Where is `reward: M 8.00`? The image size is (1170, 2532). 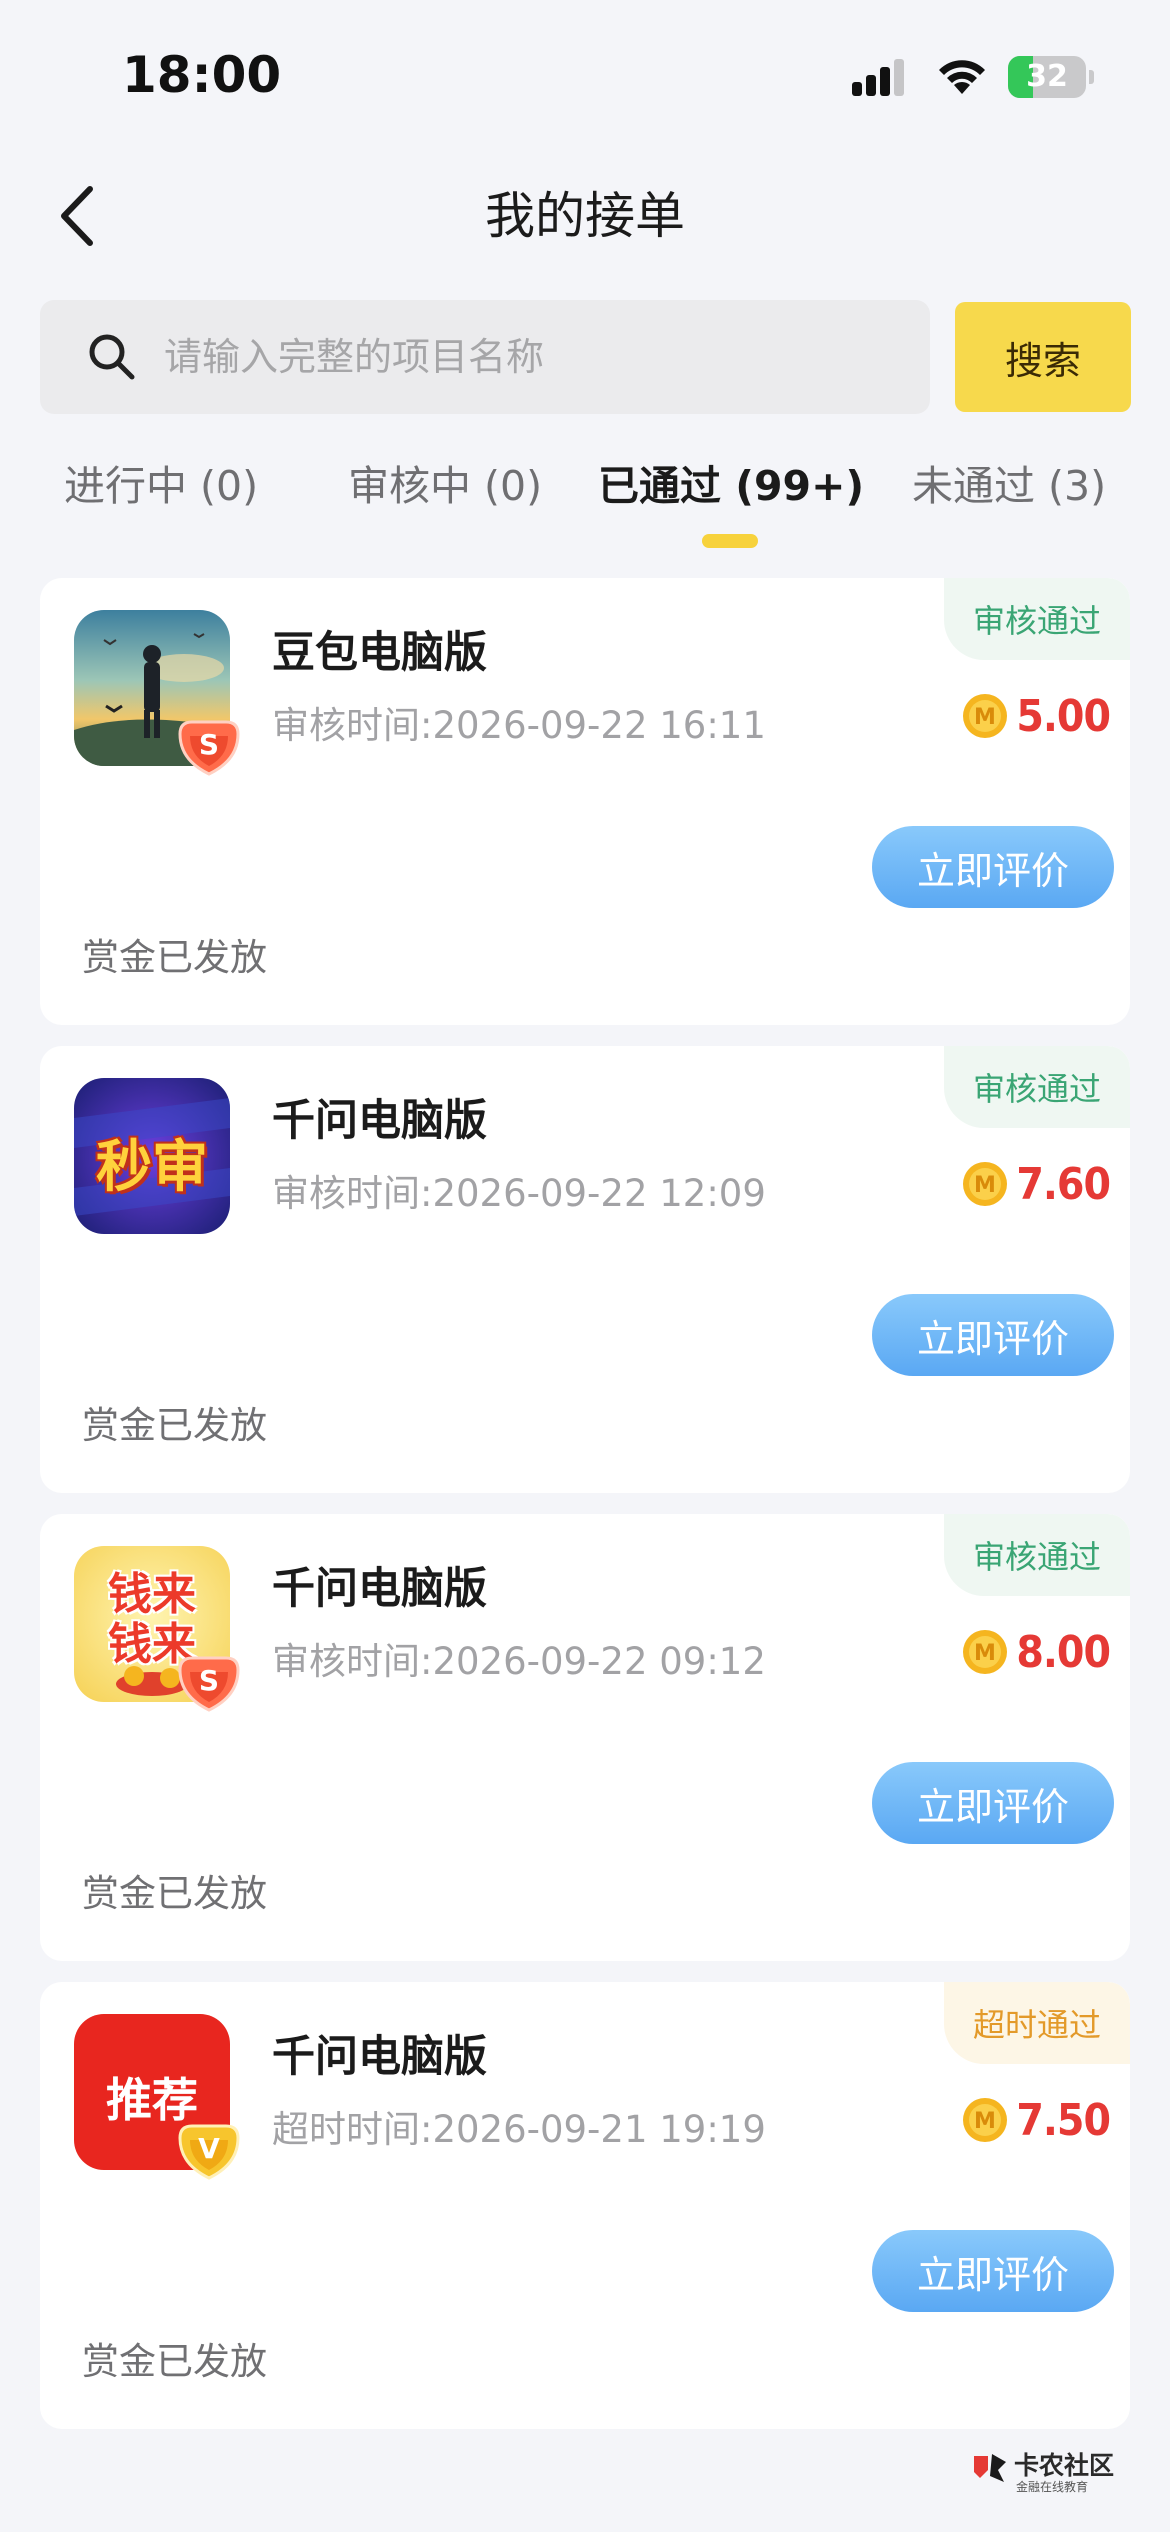
reward: M 8.00 is located at coordinates (1036, 1652).